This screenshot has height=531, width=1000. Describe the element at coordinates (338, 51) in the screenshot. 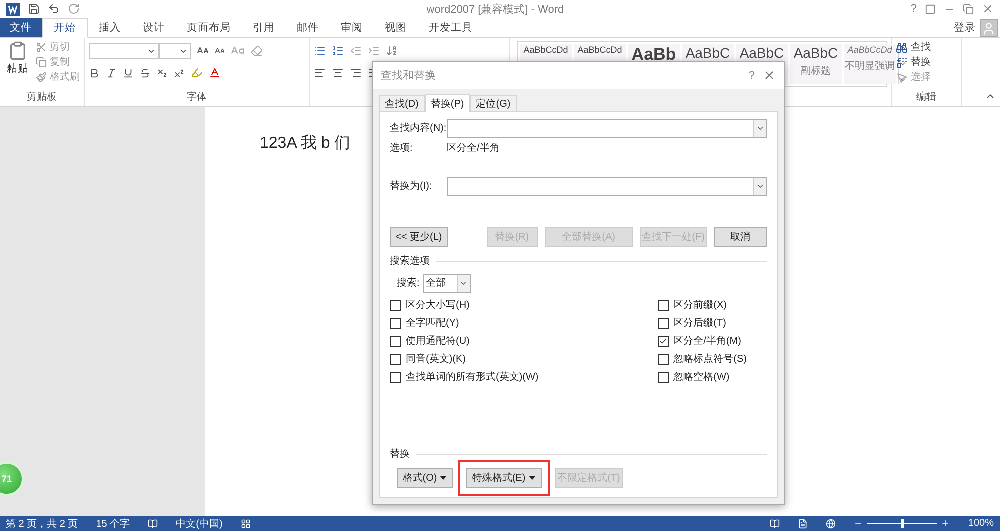

I see `numbering-icon` at that location.